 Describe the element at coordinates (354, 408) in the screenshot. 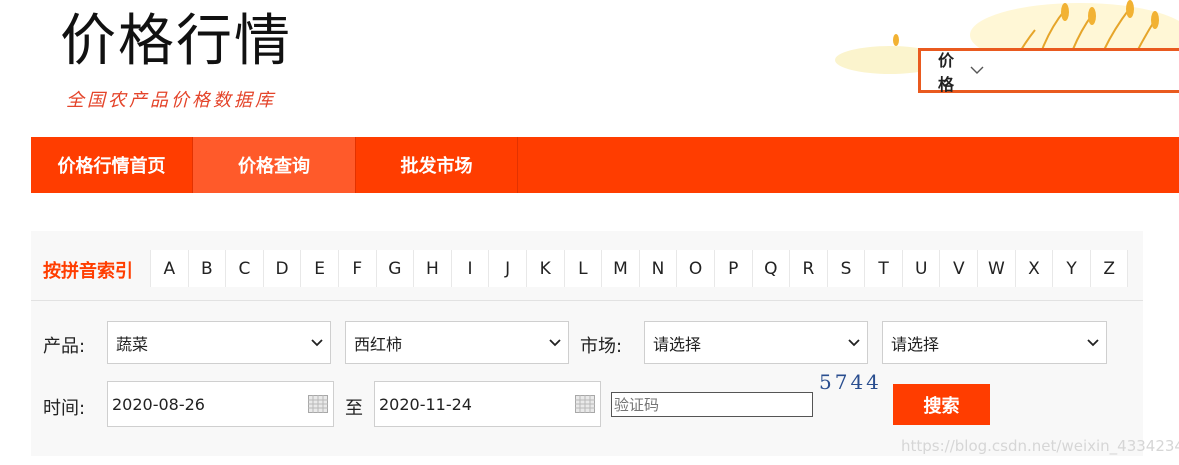

I see `date-separator: 至` at that location.